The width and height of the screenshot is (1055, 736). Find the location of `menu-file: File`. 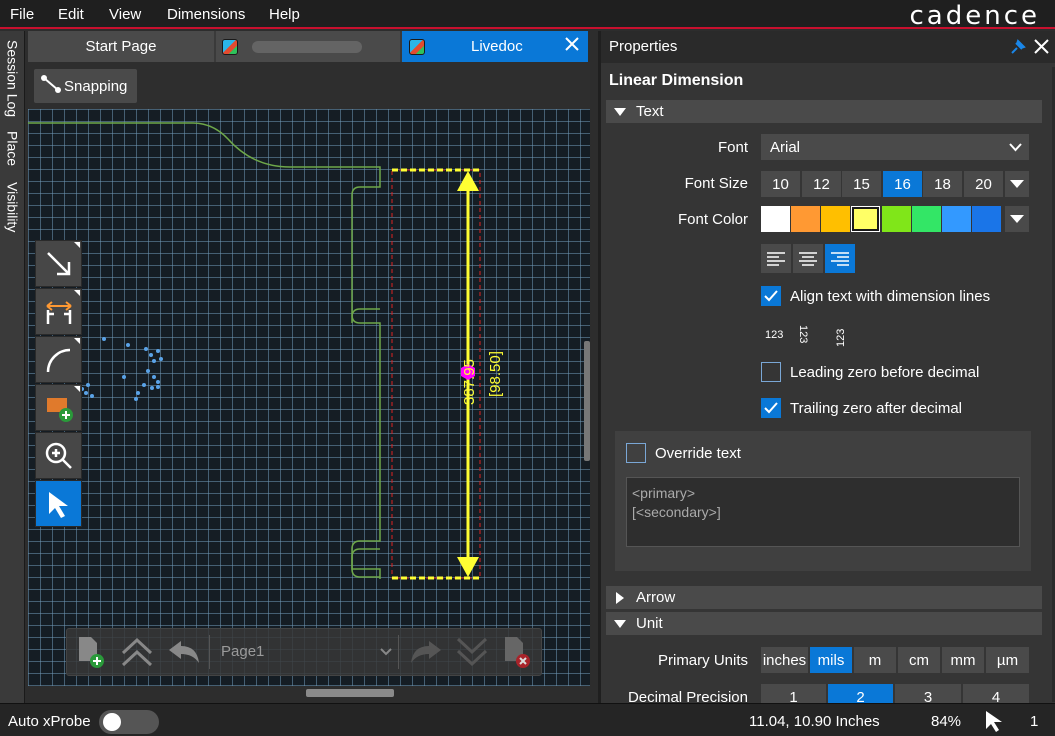

menu-file: File is located at coordinates (22, 14).